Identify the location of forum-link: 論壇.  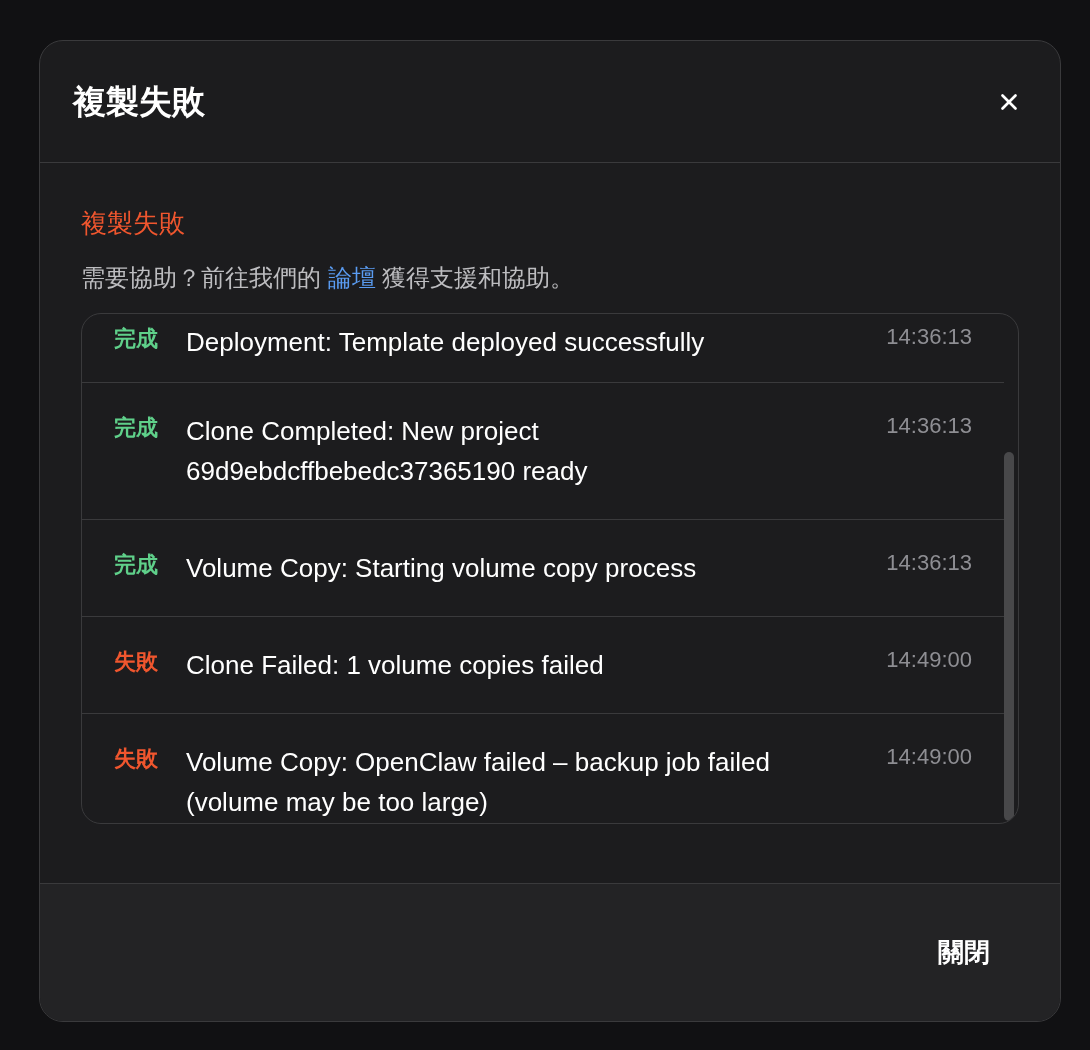
(351, 277).